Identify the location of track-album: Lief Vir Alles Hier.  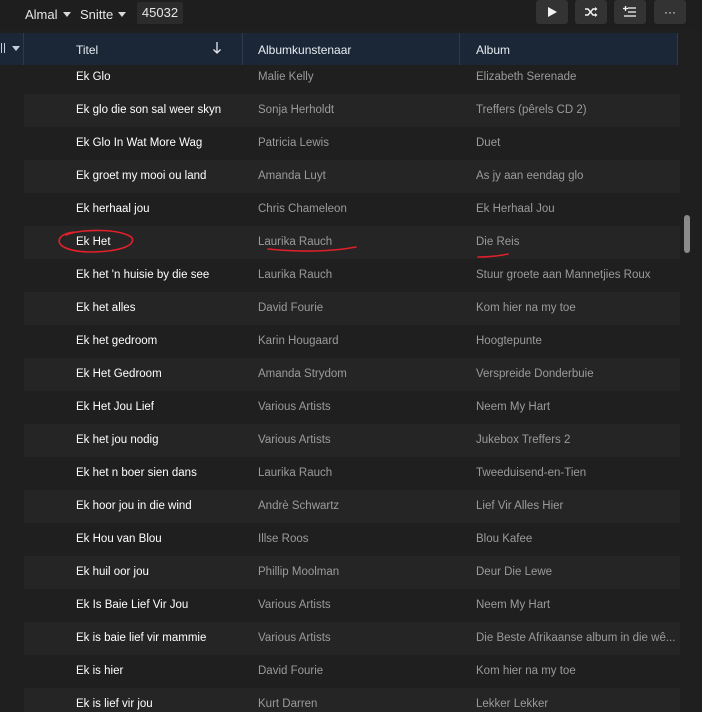
(520, 506).